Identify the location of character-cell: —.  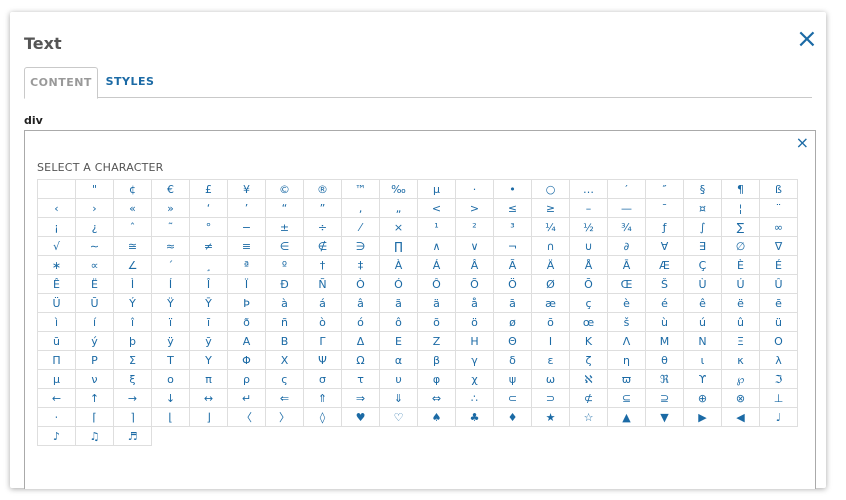
(627, 208).